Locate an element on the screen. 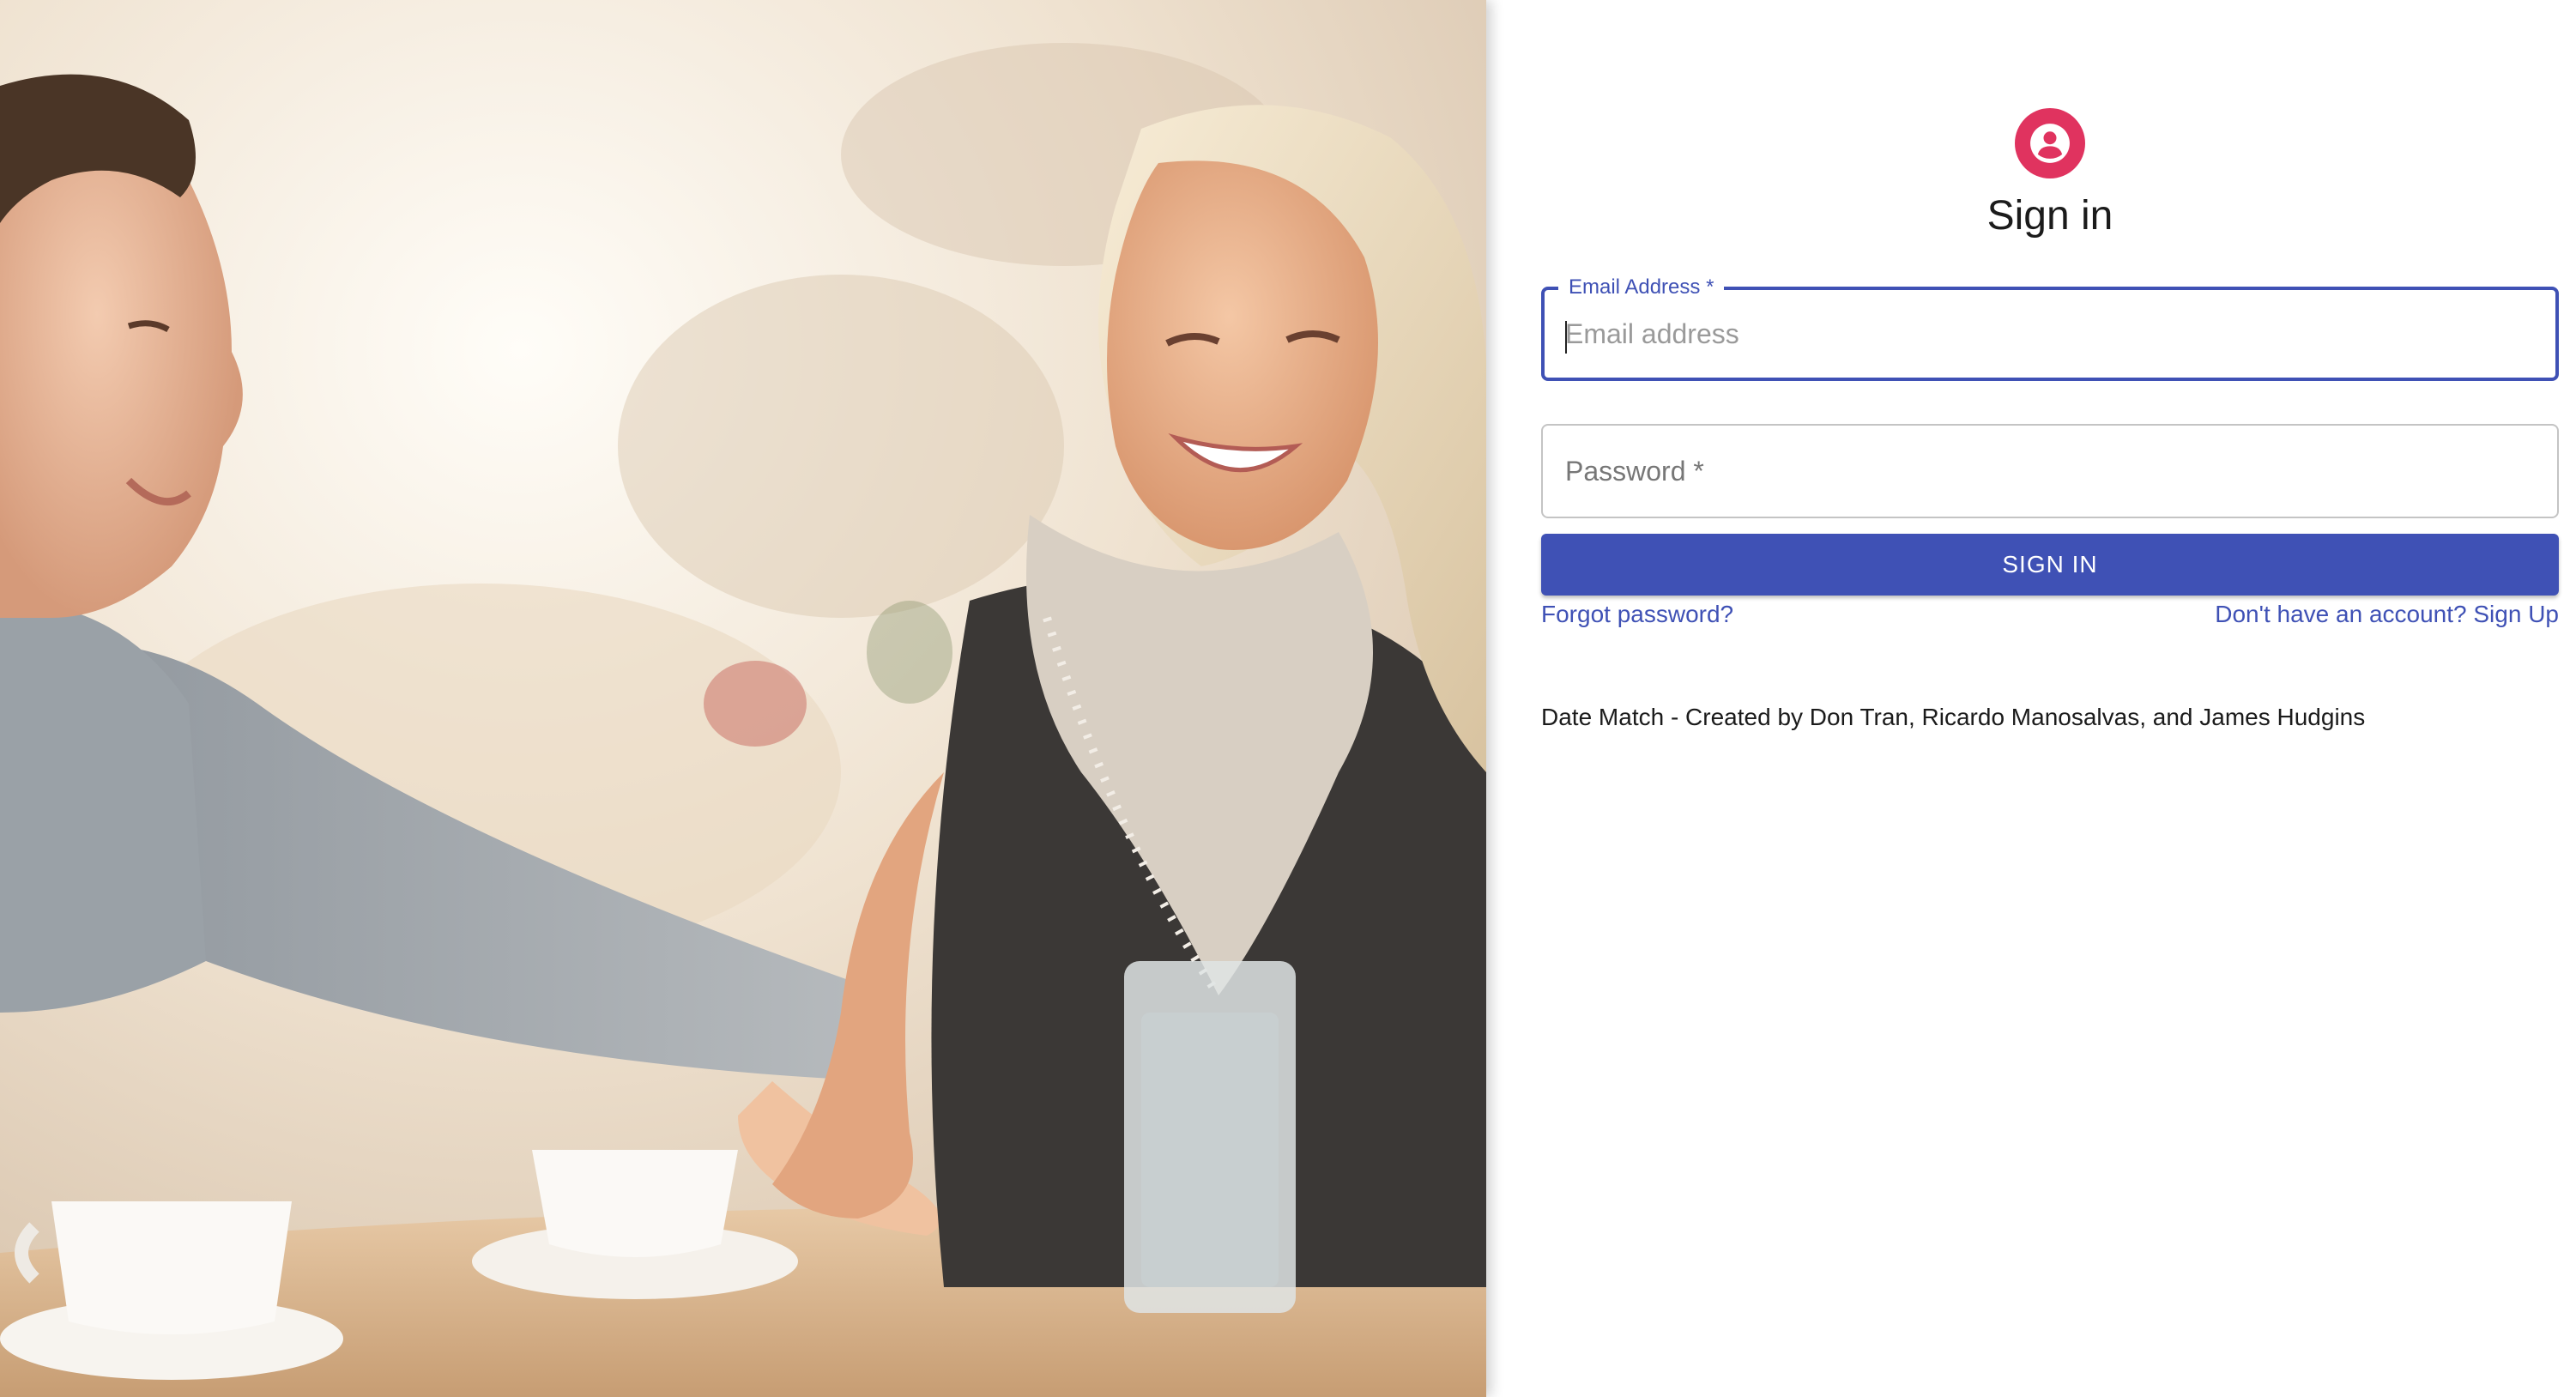  email-field: Email Address * is located at coordinates (2050, 327).